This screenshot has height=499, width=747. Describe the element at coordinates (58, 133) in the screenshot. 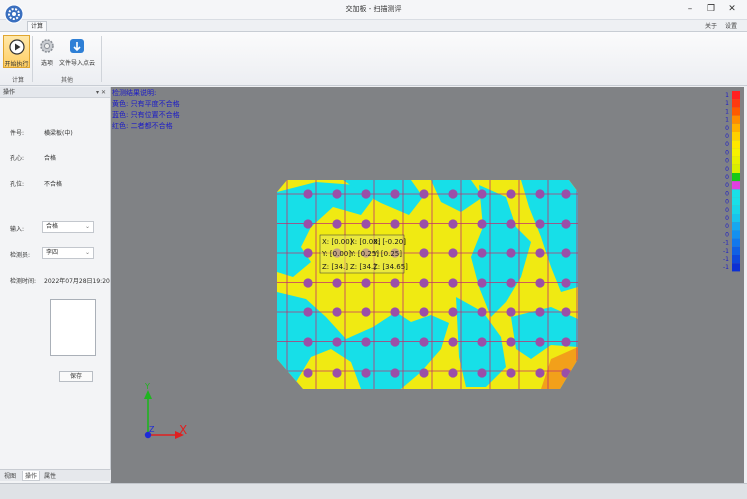

I see `field-value-part: 横梁板(中)` at that location.